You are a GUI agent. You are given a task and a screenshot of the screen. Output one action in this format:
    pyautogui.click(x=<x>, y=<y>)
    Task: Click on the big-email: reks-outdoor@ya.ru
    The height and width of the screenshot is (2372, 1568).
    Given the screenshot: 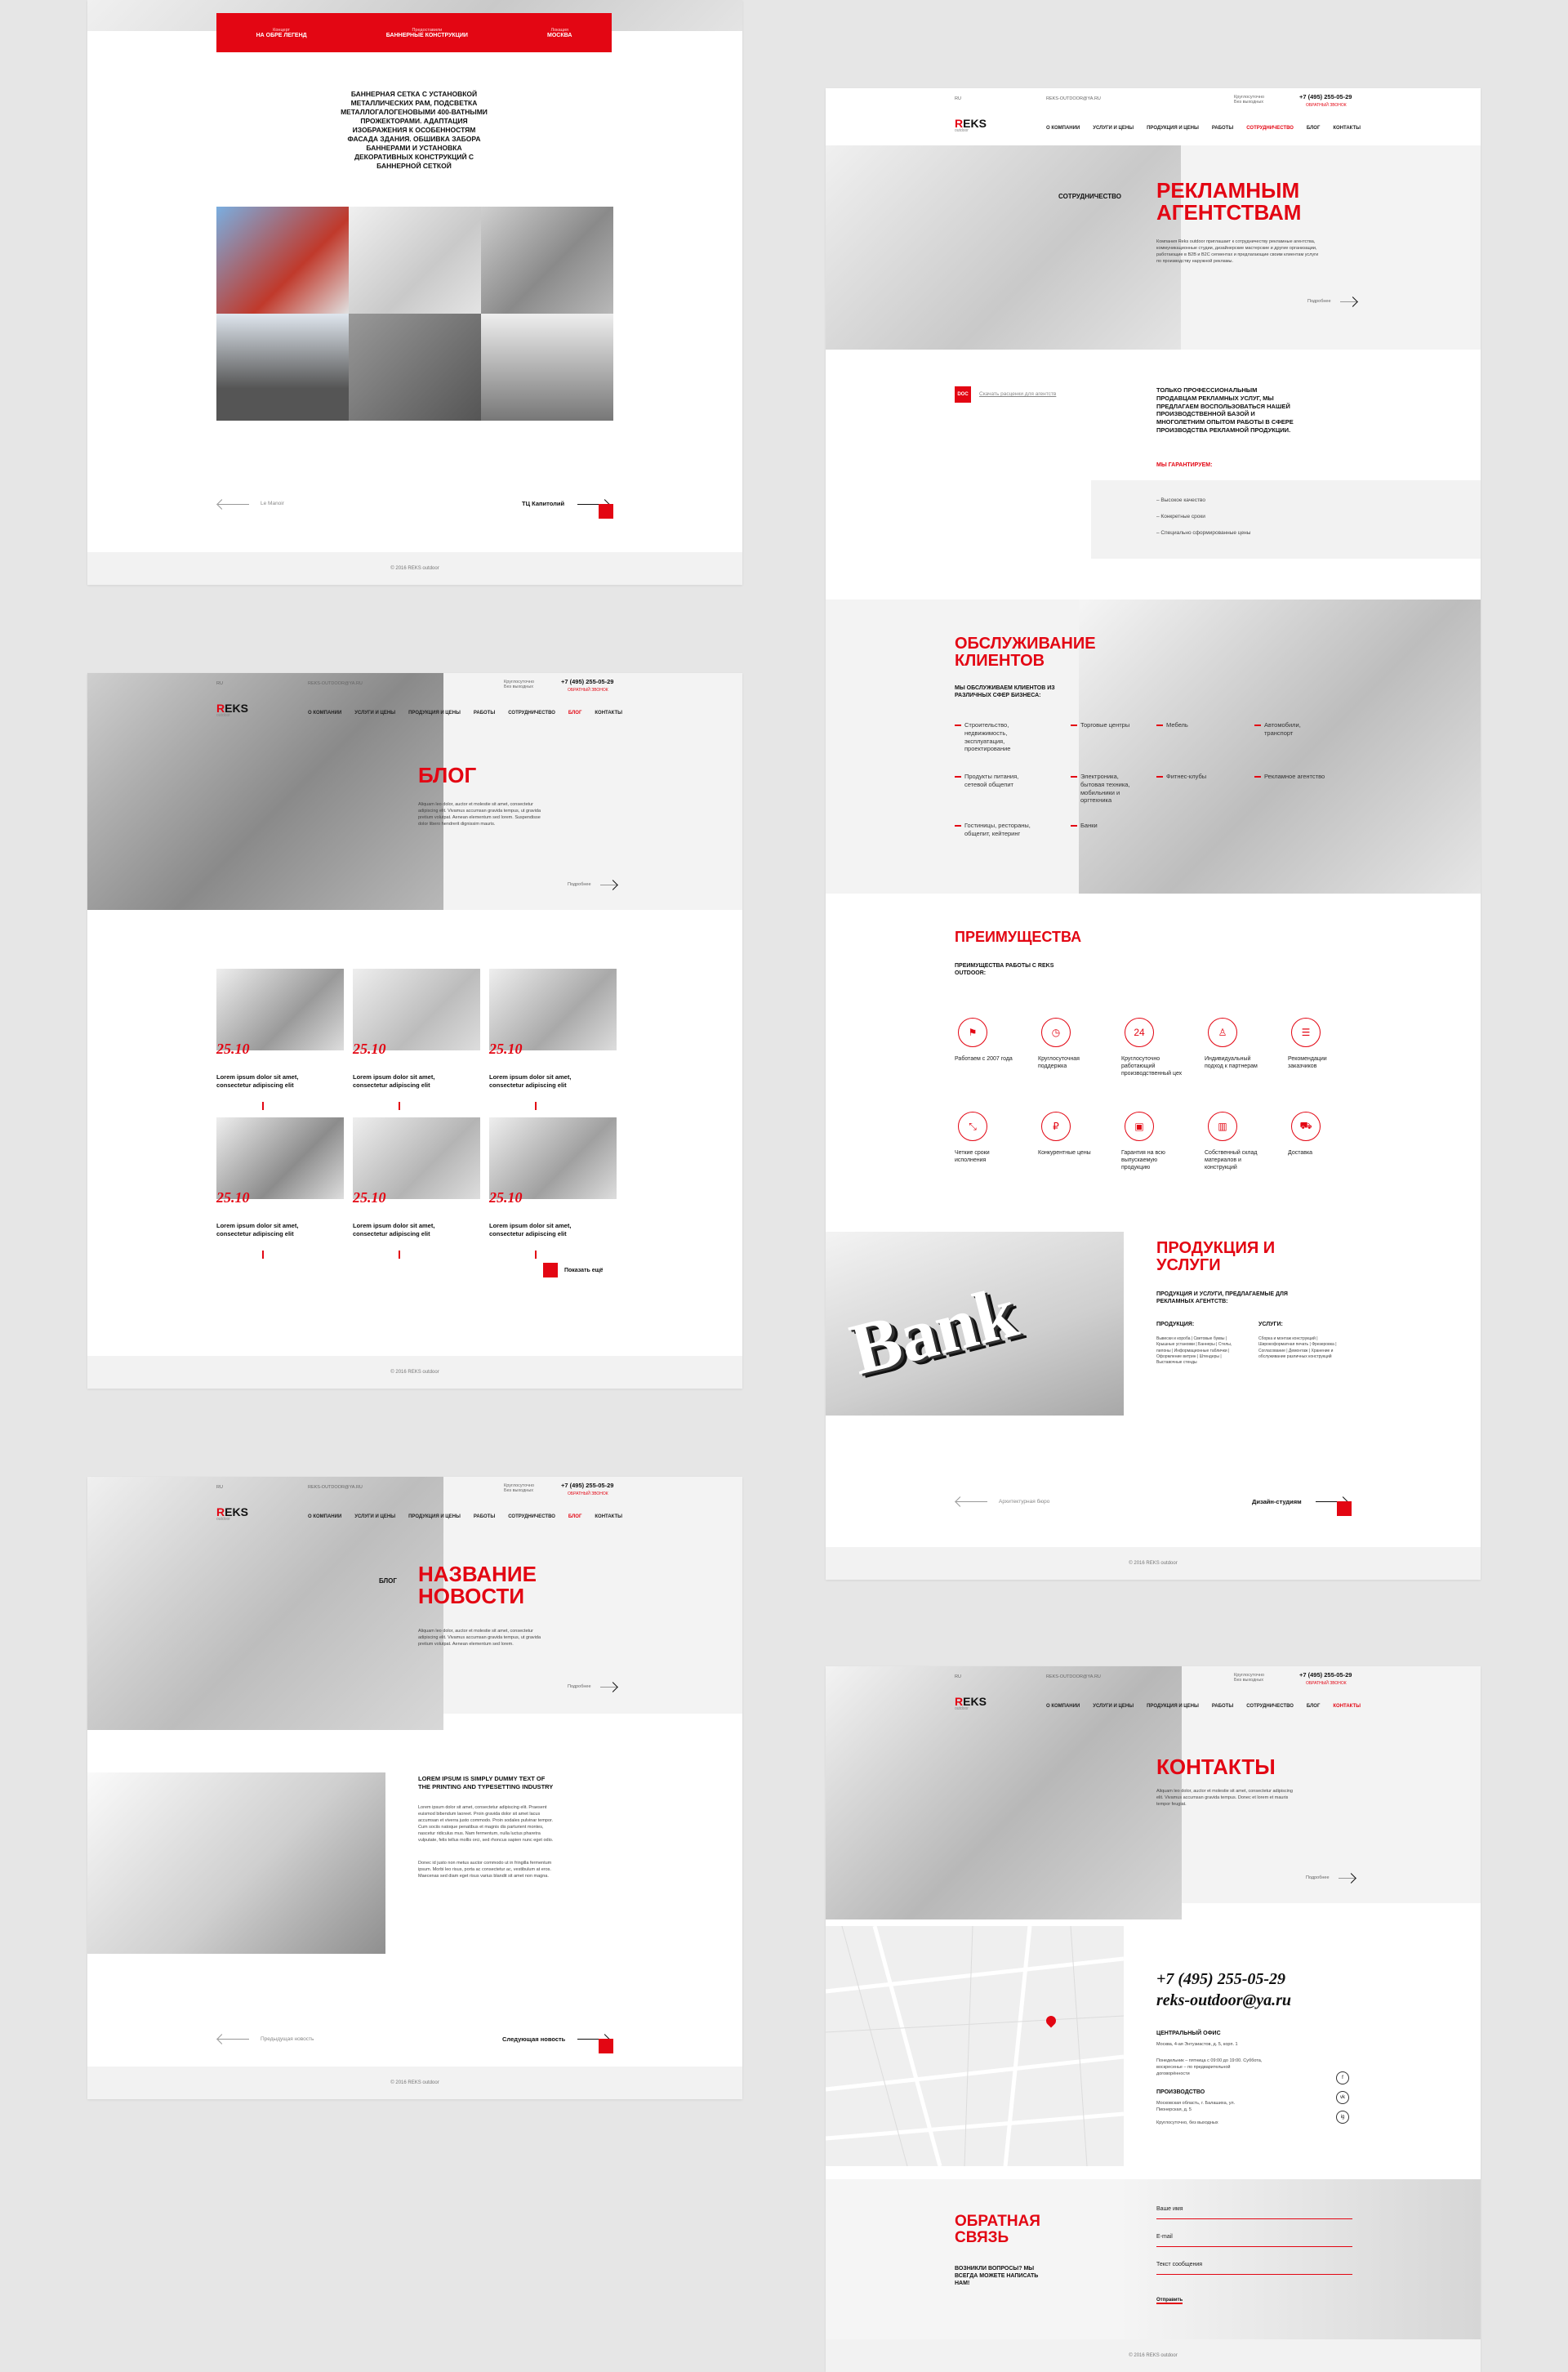 What is the action you would take?
    pyautogui.click(x=1223, y=2000)
    